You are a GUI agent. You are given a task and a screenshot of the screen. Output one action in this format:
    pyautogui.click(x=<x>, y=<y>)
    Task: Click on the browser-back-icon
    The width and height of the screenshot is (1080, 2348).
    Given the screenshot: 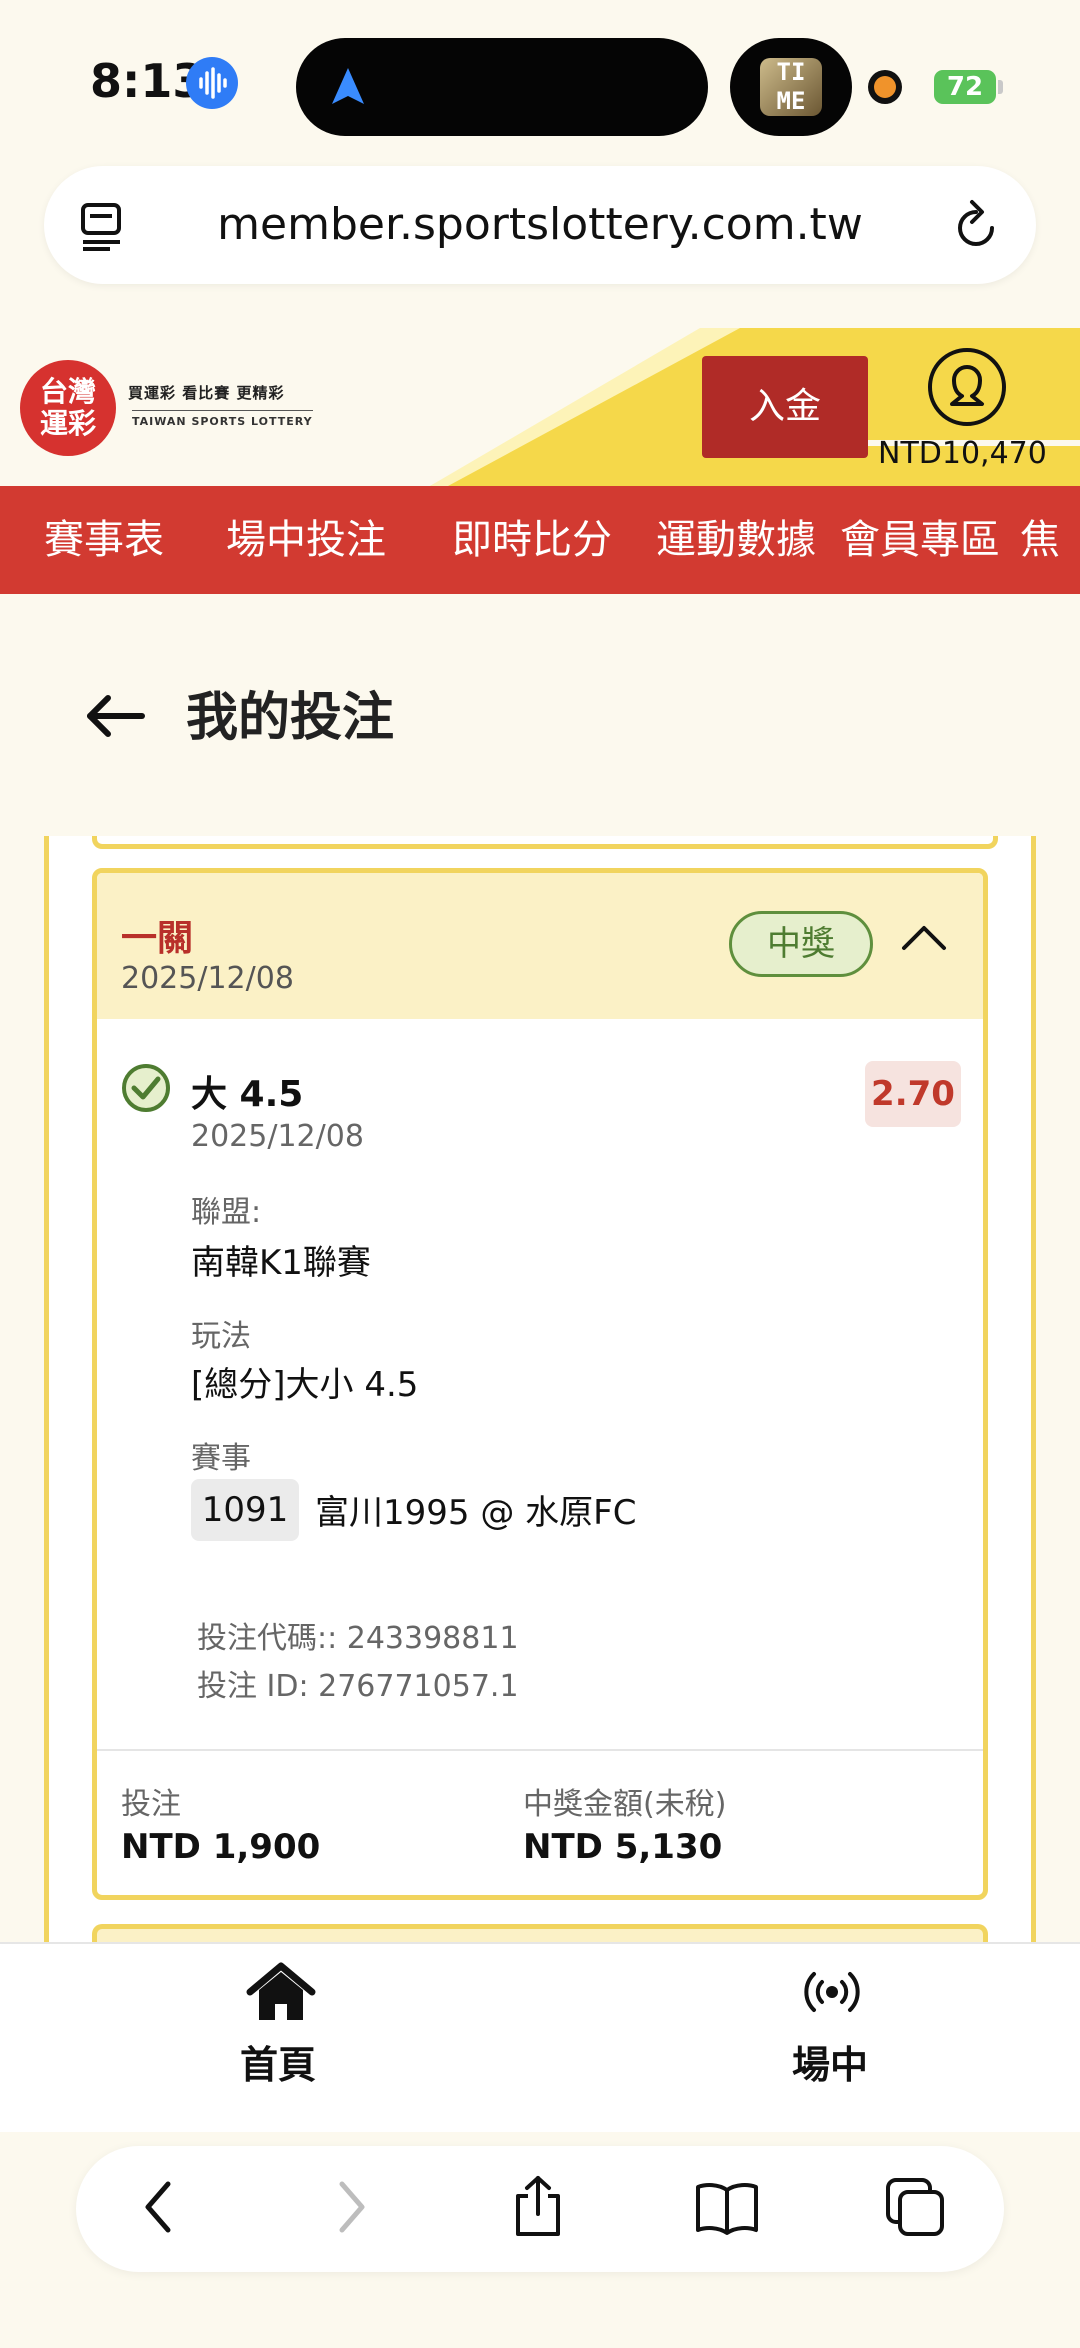 What is the action you would take?
    pyautogui.click(x=158, y=2209)
    